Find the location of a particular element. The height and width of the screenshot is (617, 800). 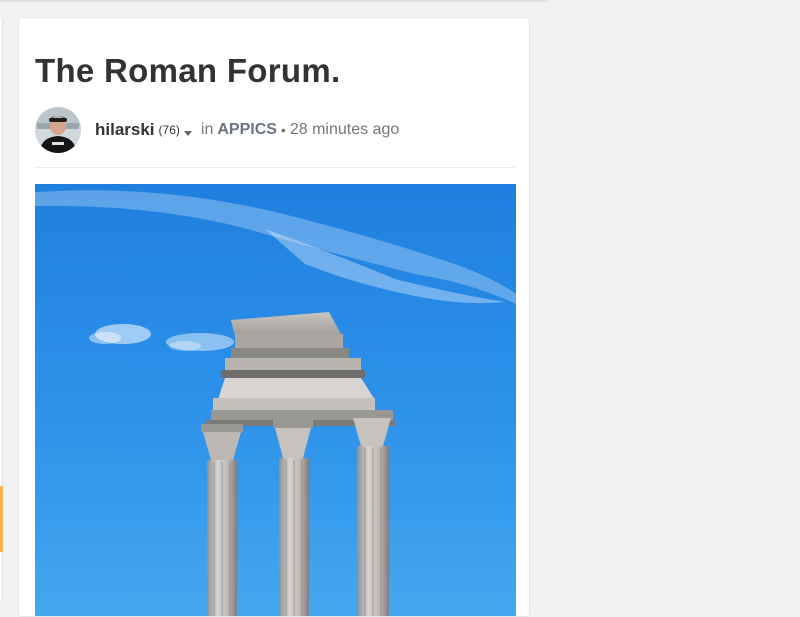

post-meta: hilarski (76) in APPICS • 28 minutes ago is located at coordinates (217, 130).